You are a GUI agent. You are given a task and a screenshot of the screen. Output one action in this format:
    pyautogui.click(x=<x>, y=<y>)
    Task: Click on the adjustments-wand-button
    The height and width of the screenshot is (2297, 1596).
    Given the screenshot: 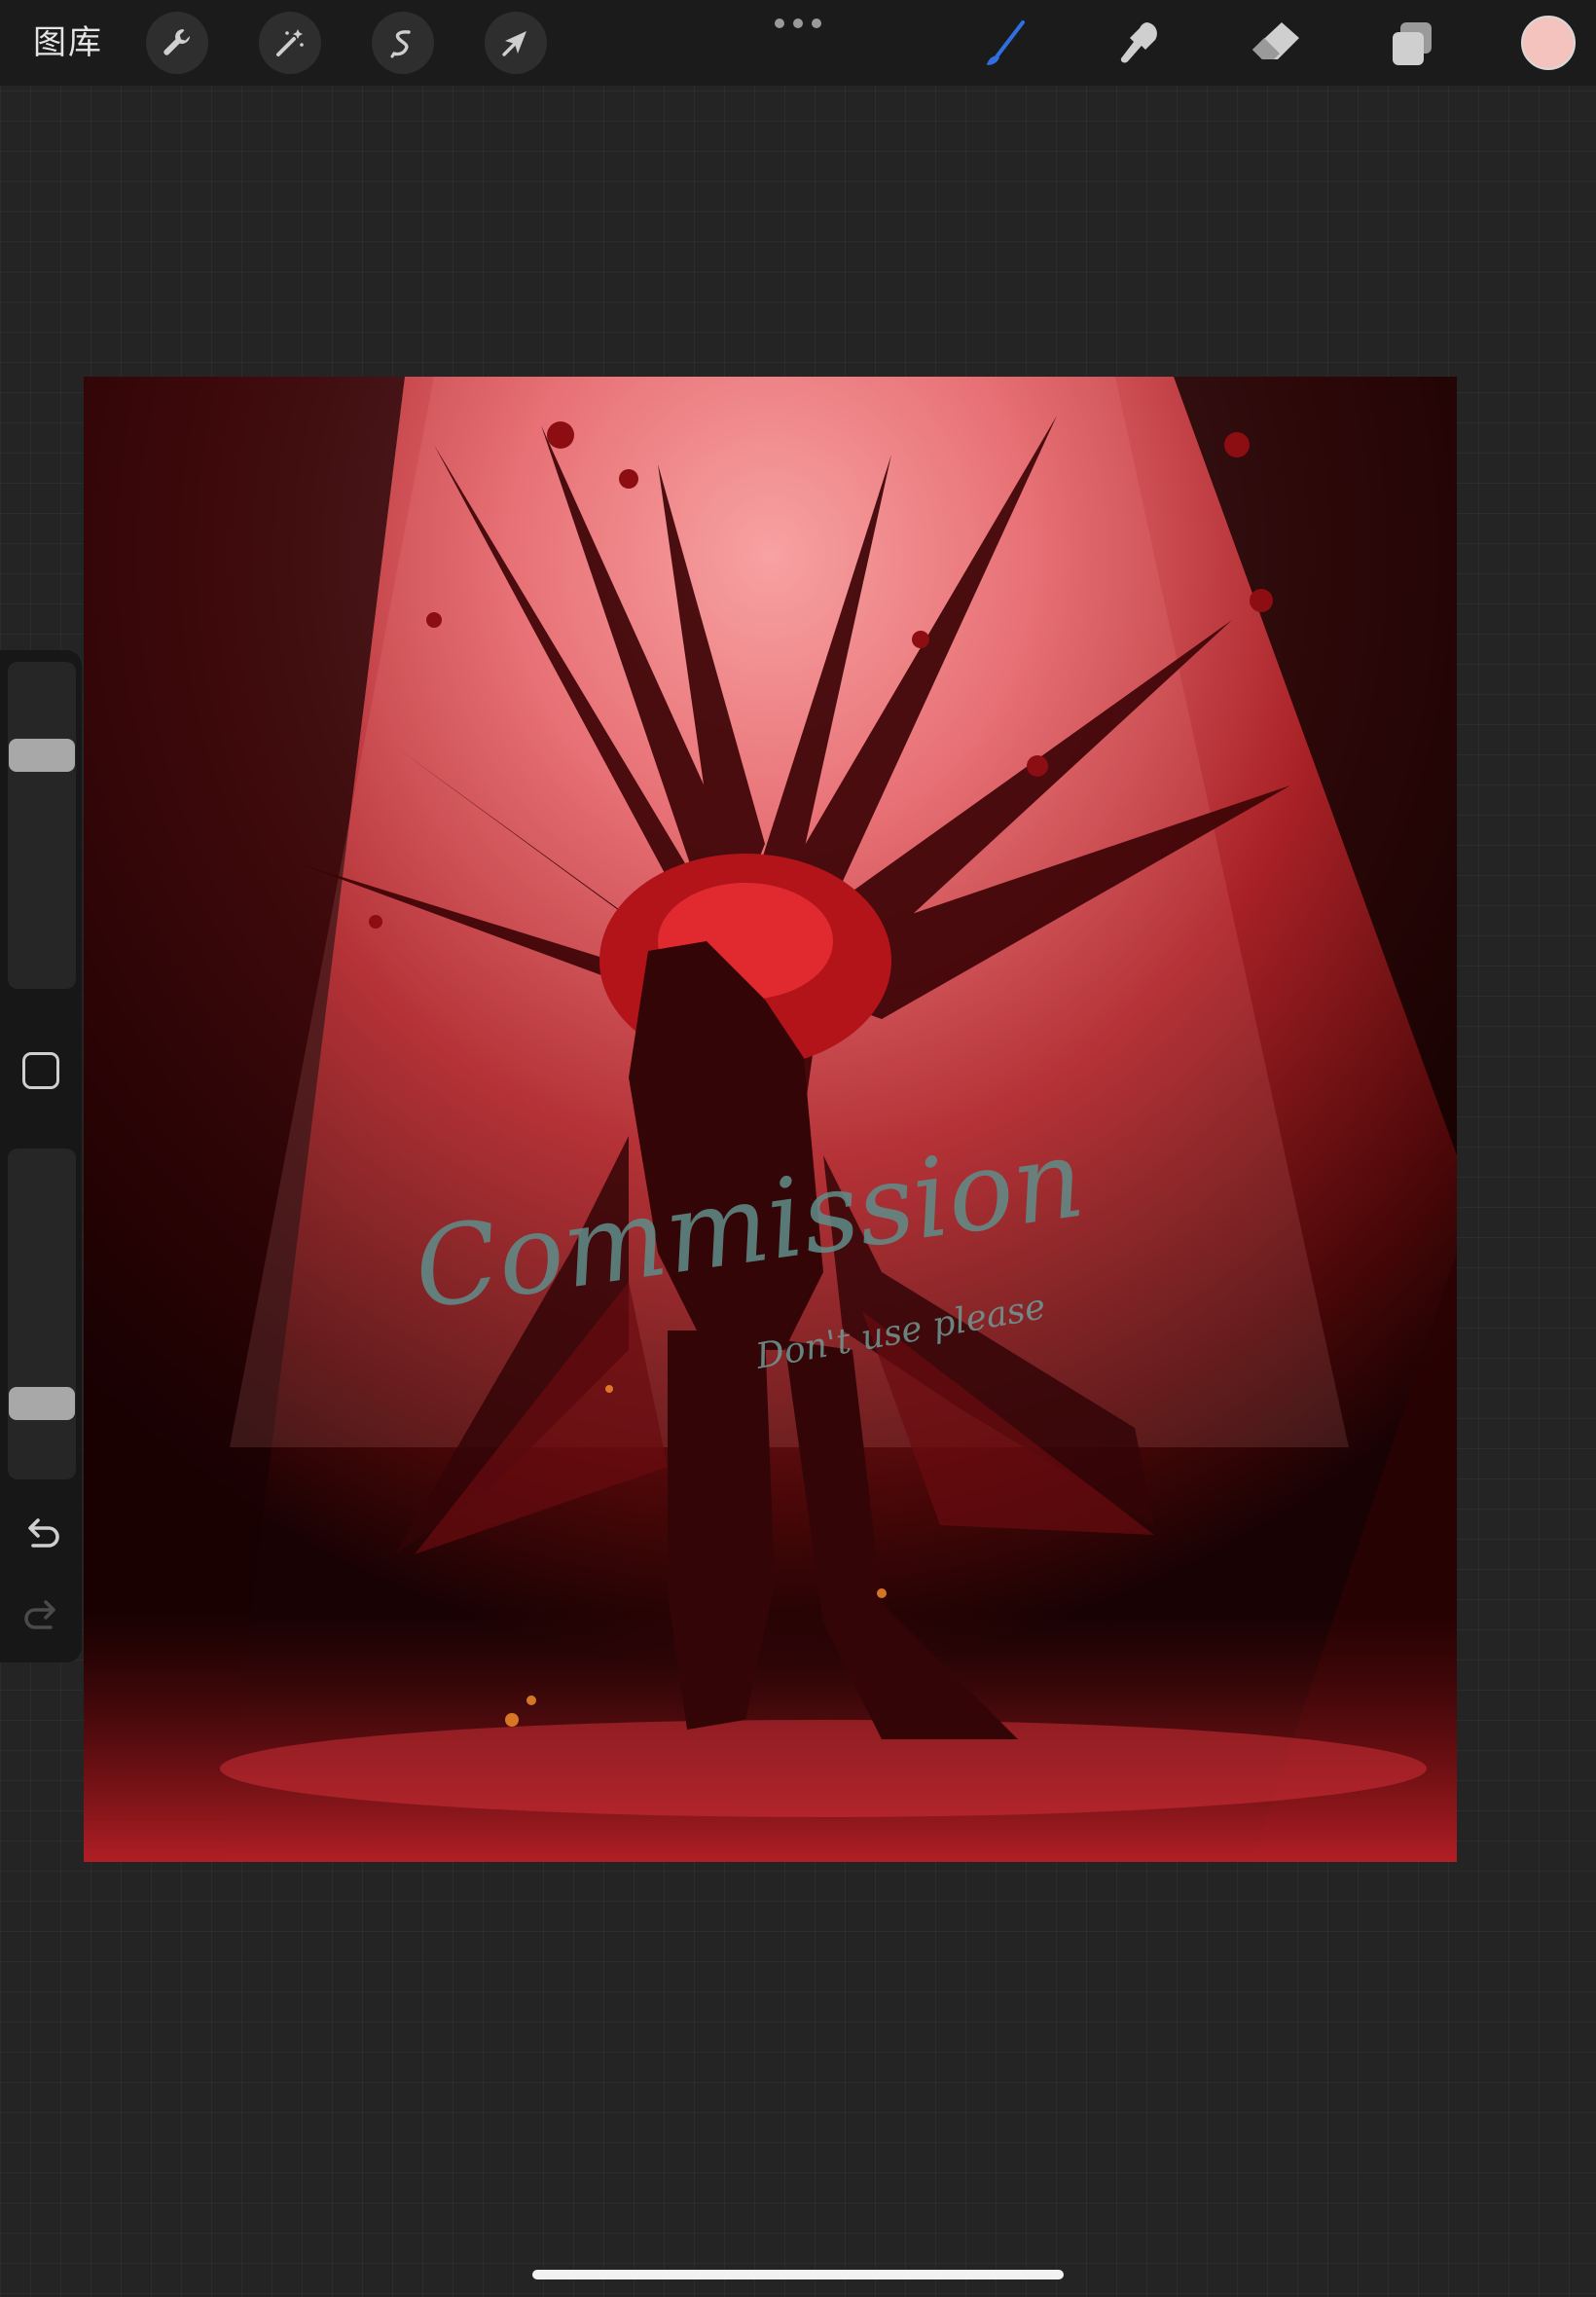 What is the action you would take?
    pyautogui.click(x=290, y=43)
    